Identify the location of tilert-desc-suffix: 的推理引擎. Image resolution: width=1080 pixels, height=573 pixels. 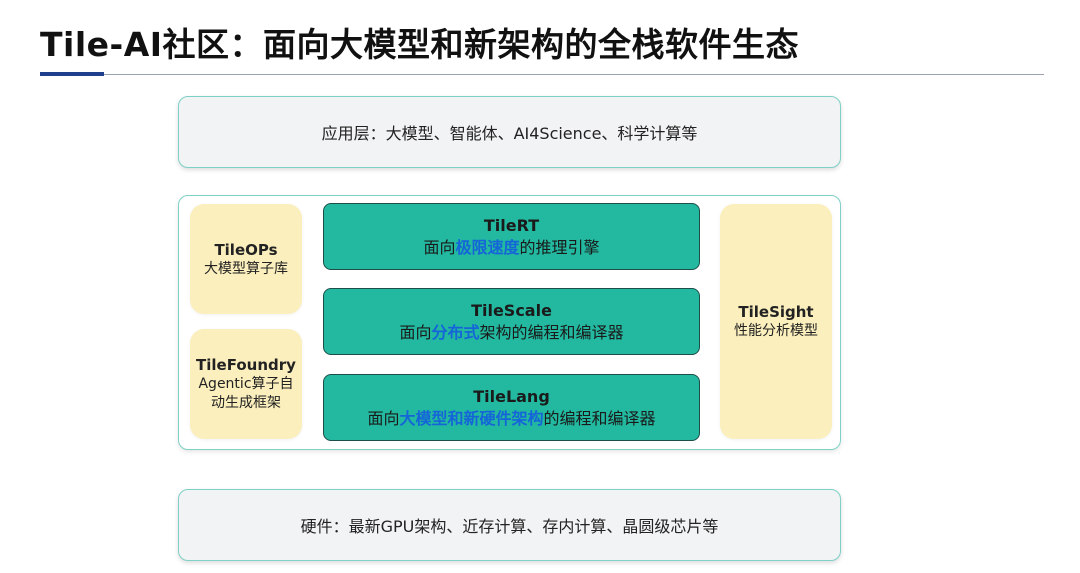
(559, 247).